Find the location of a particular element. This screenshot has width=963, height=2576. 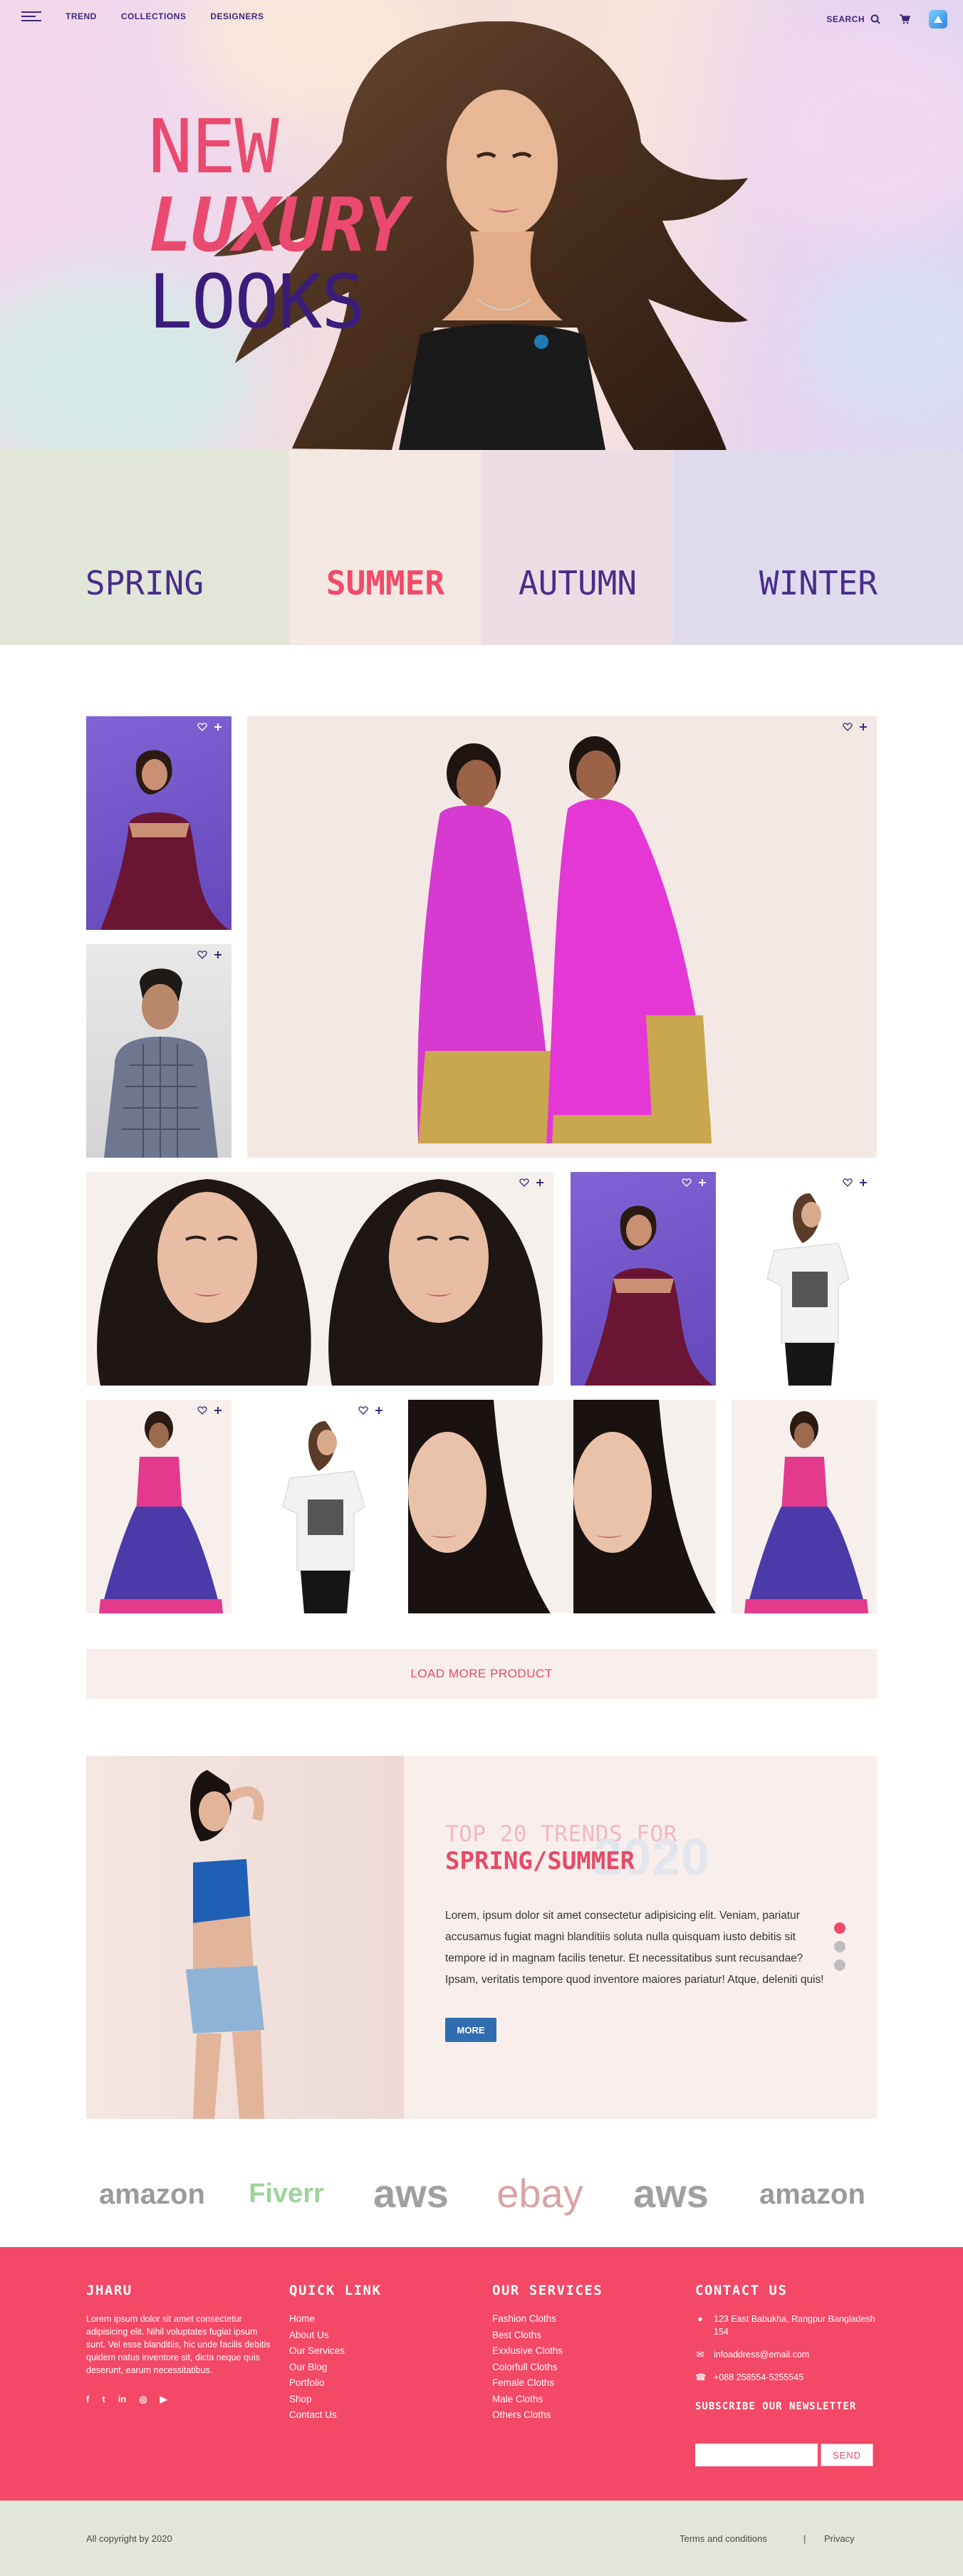

trends-title-line2: SPRING/SUMMER is located at coordinates (540, 1861).